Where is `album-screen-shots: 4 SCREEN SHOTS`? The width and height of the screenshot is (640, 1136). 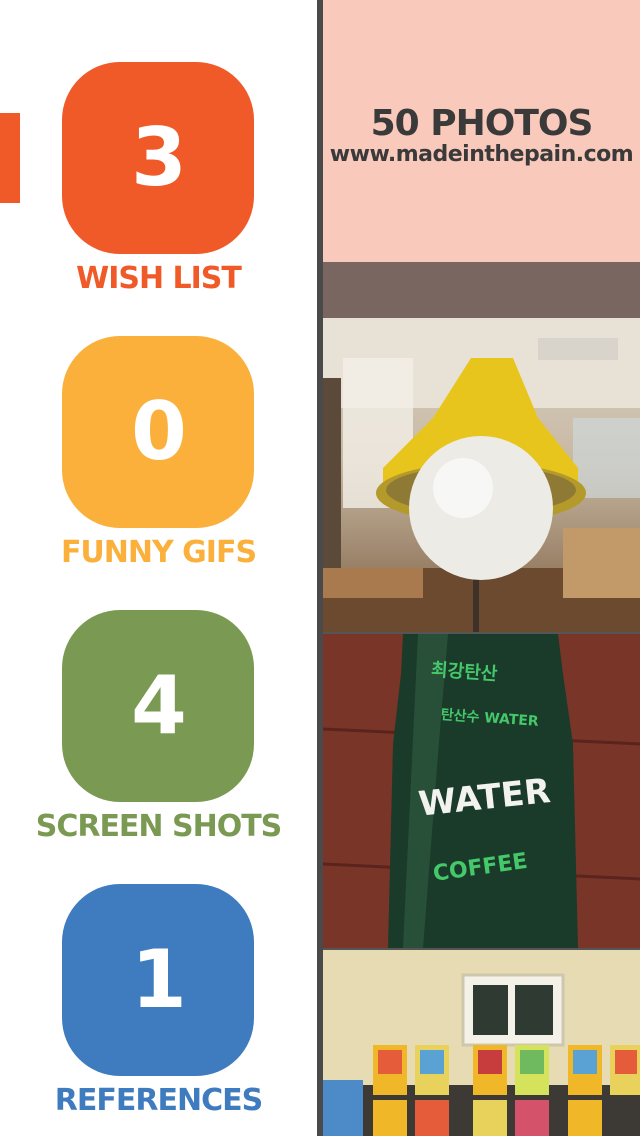
album-screen-shots: 4 SCREEN SHOTS is located at coordinates (158, 695).